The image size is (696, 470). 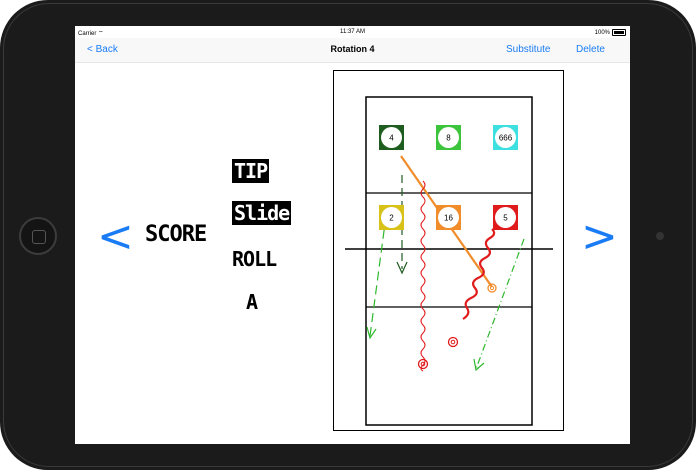 What do you see at coordinates (176, 234) in the screenshot?
I see `score-label: SCORE` at bounding box center [176, 234].